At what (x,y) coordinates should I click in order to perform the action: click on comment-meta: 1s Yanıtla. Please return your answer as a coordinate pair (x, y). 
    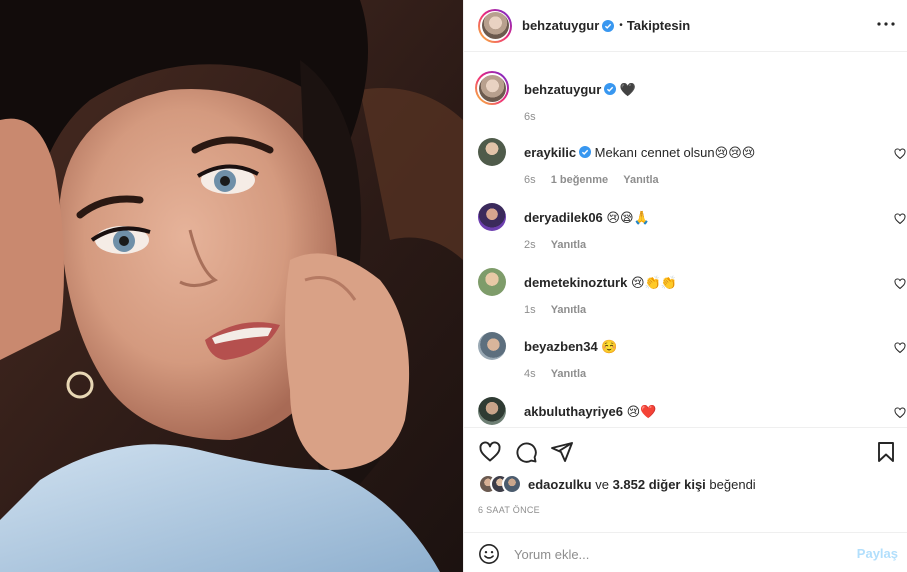
    Looking at the image, I should click on (561, 310).